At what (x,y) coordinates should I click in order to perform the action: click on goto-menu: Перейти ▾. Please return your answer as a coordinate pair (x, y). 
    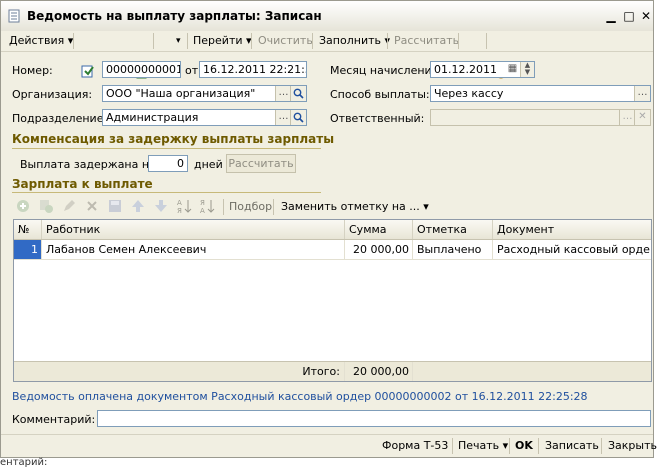
    Looking at the image, I should click on (222, 41).